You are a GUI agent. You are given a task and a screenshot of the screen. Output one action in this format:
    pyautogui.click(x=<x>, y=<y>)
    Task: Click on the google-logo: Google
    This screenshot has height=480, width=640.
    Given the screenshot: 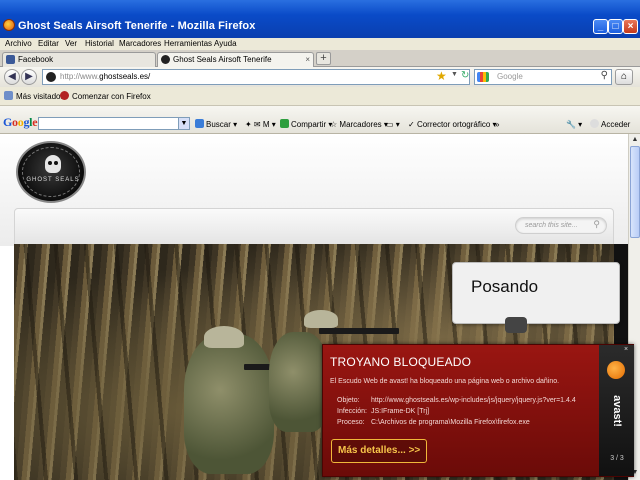 What is the action you would take?
    pyautogui.click(x=20, y=122)
    